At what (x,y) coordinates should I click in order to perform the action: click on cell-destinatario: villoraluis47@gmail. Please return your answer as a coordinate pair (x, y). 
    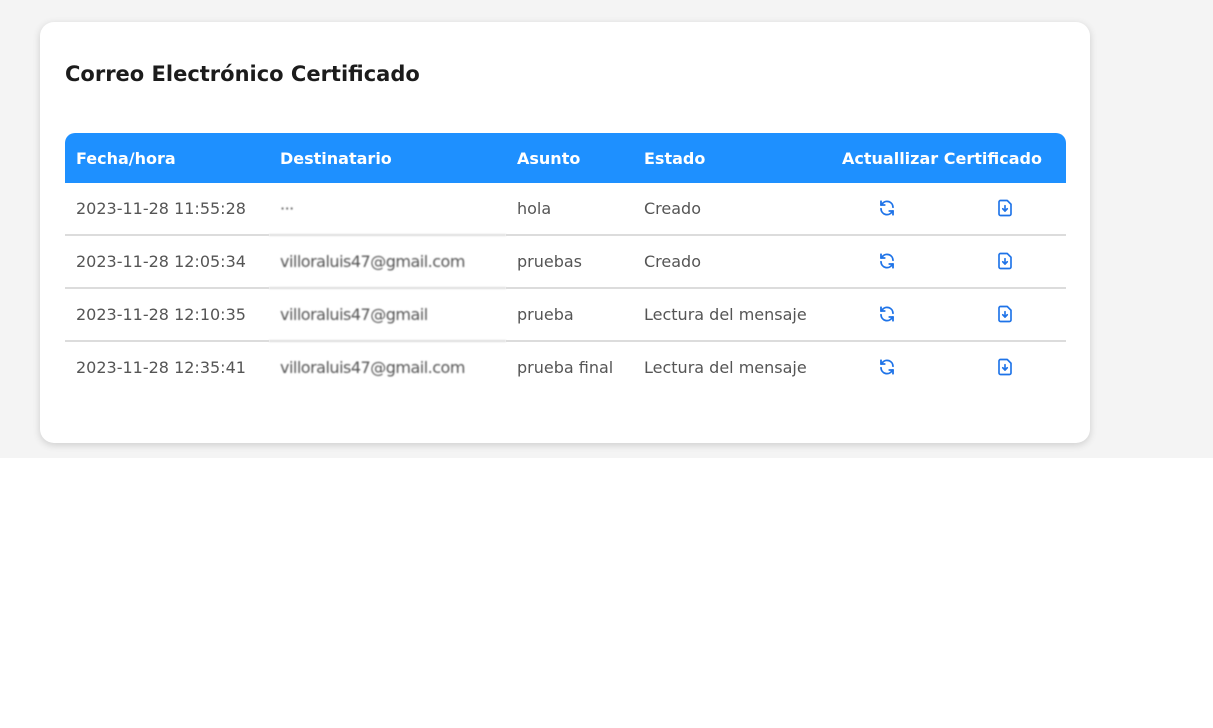
    Looking at the image, I should click on (387, 315).